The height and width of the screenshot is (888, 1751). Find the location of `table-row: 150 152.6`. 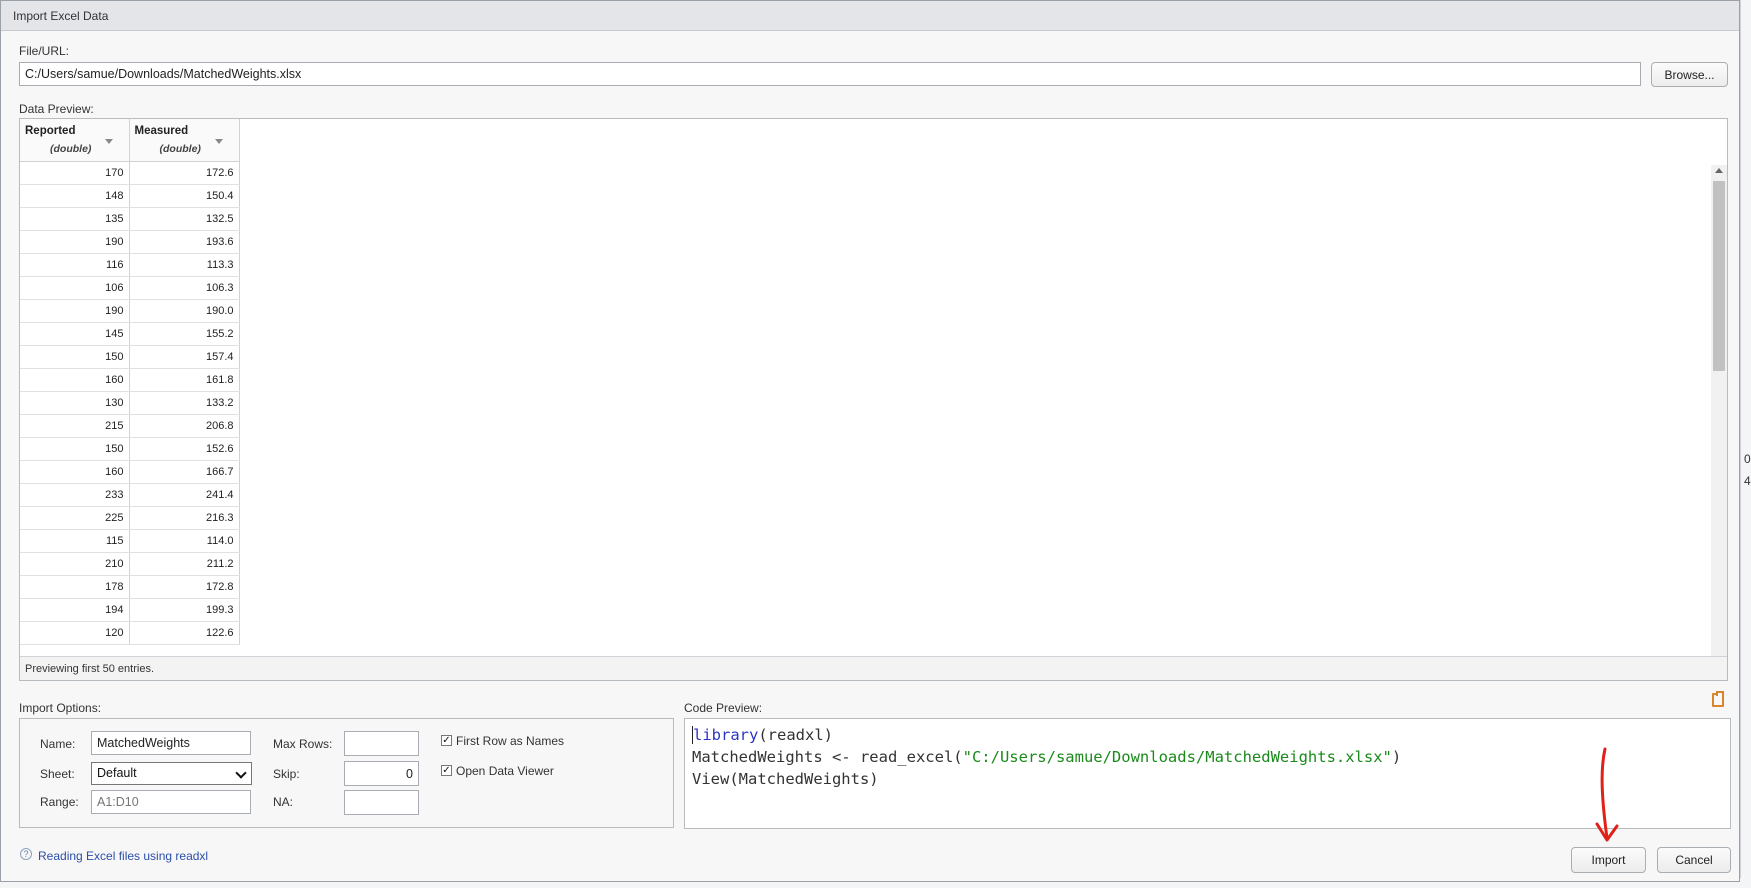

table-row: 150 152.6 is located at coordinates (130, 449).